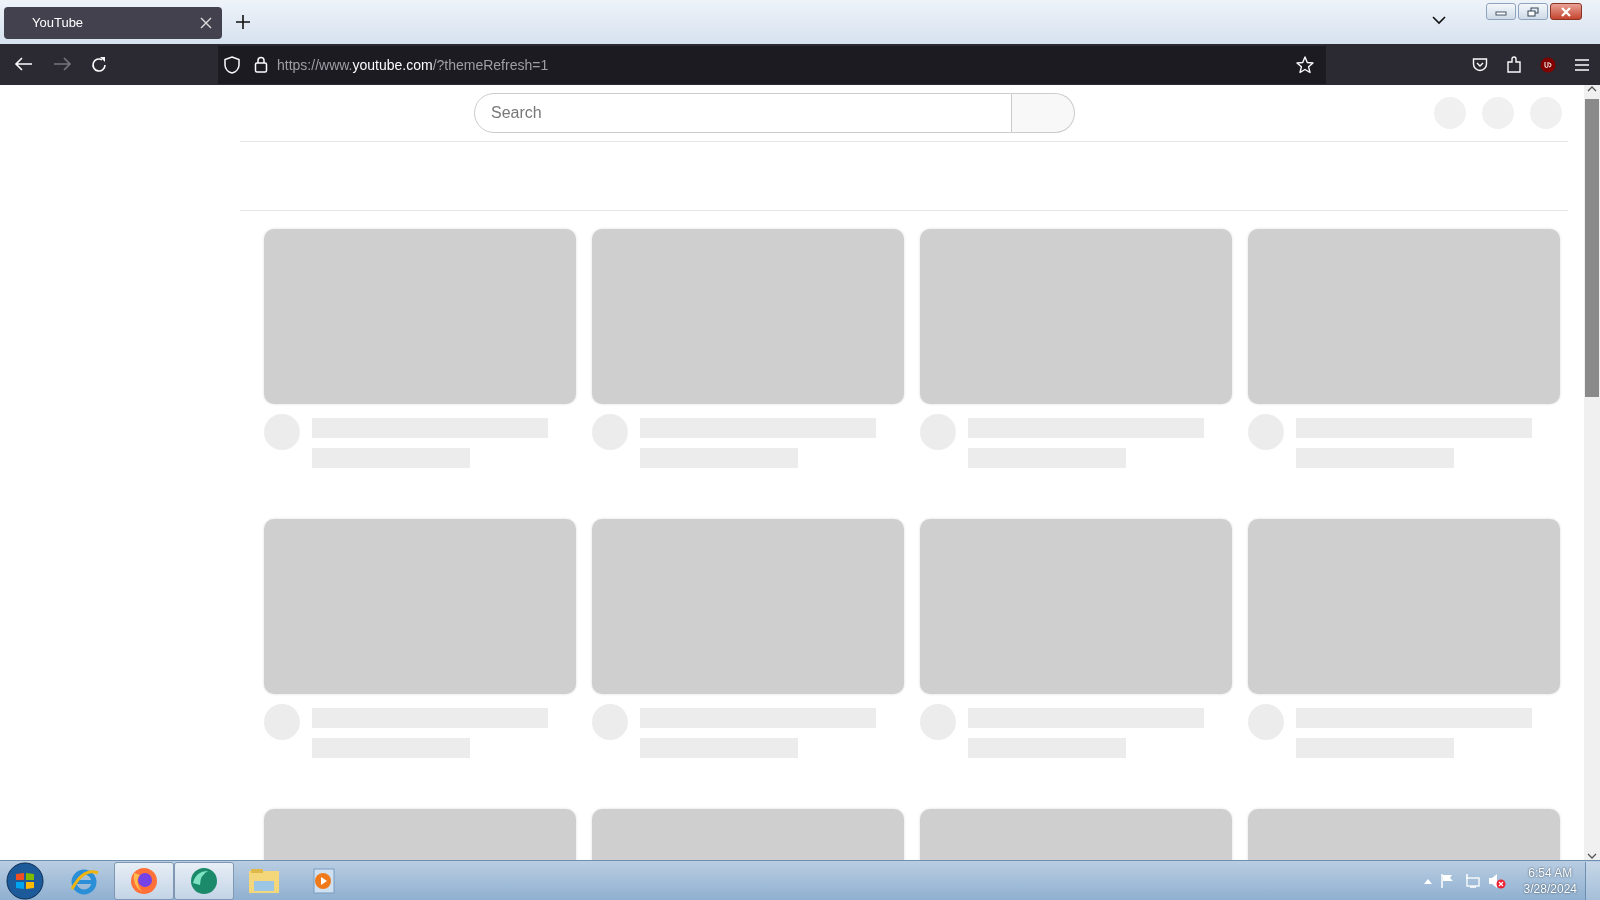 Image resolution: width=1600 pixels, height=900 pixels. Describe the element at coordinates (25, 880) in the screenshot. I see `start-button-icon` at that location.